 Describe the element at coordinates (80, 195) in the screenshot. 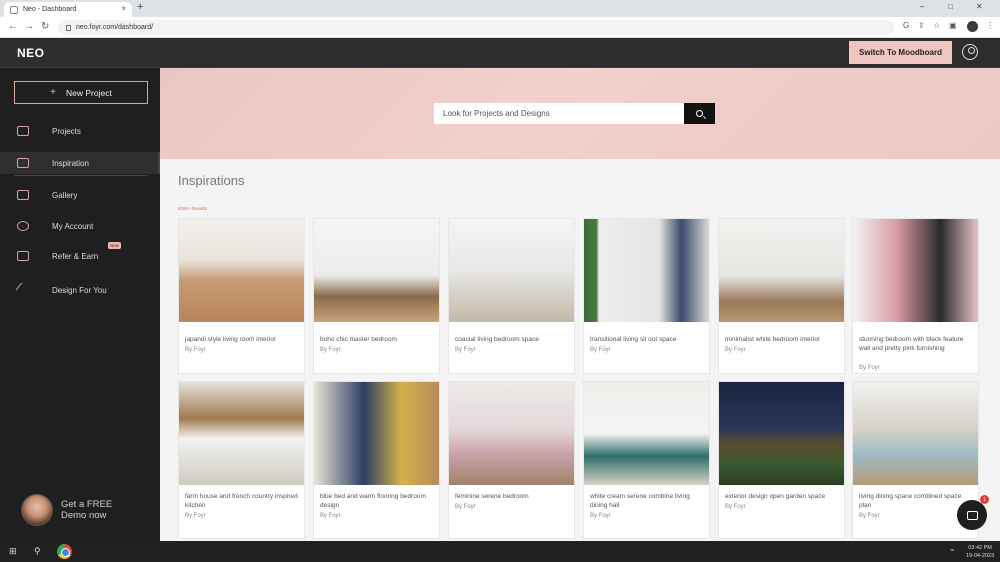

I see `sidebar-item-gallery: Gallery` at that location.